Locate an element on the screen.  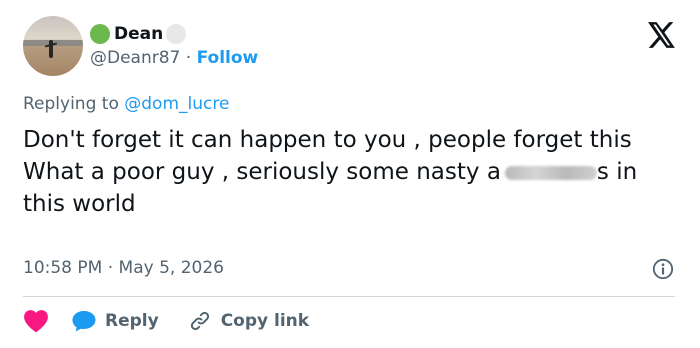
tweet-timestamp: 10:58 PM · May 5, 2026 is located at coordinates (123, 268).